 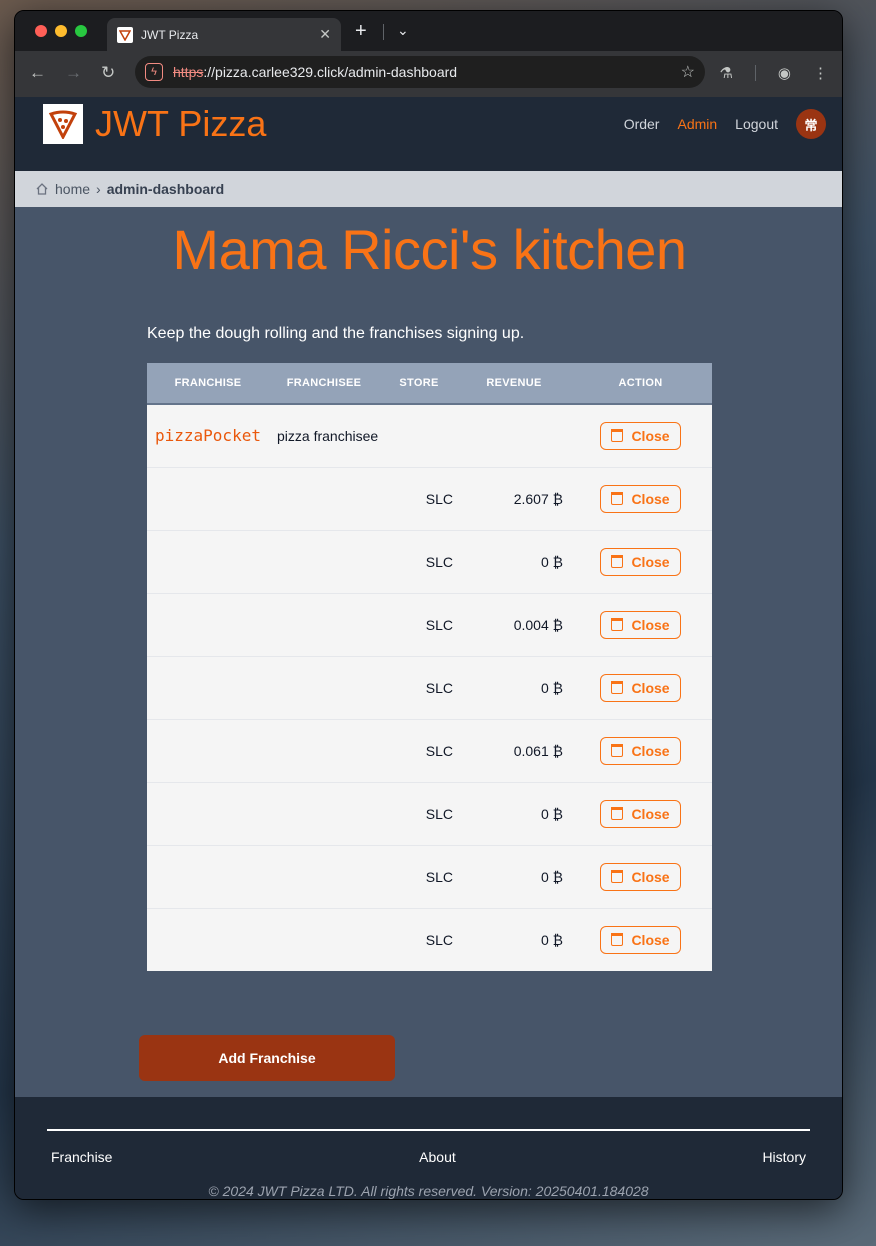 I want to click on reload-icon: ↻, so click(x=108, y=73).